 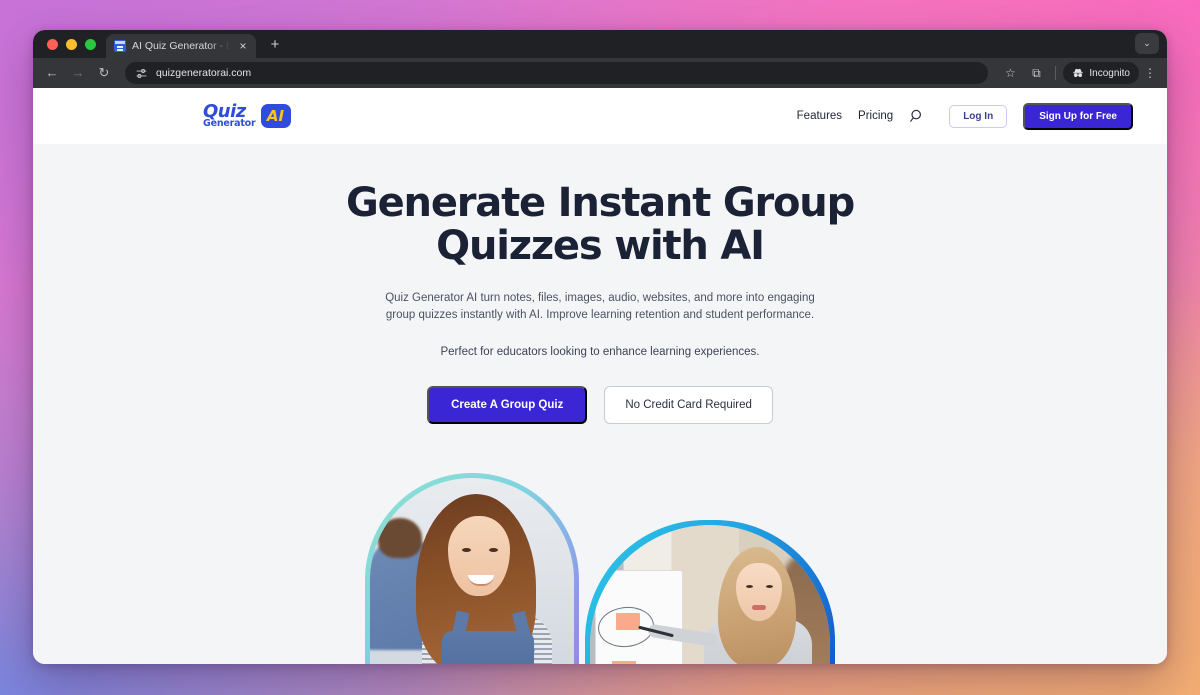 What do you see at coordinates (90, 44) in the screenshot?
I see `zoom-window-button` at bounding box center [90, 44].